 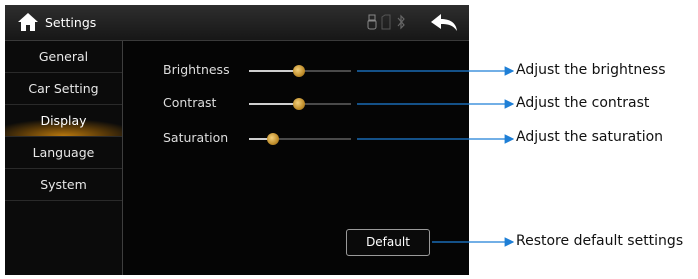 I want to click on brightness-annotation: Adjust the brightness, so click(x=591, y=70).